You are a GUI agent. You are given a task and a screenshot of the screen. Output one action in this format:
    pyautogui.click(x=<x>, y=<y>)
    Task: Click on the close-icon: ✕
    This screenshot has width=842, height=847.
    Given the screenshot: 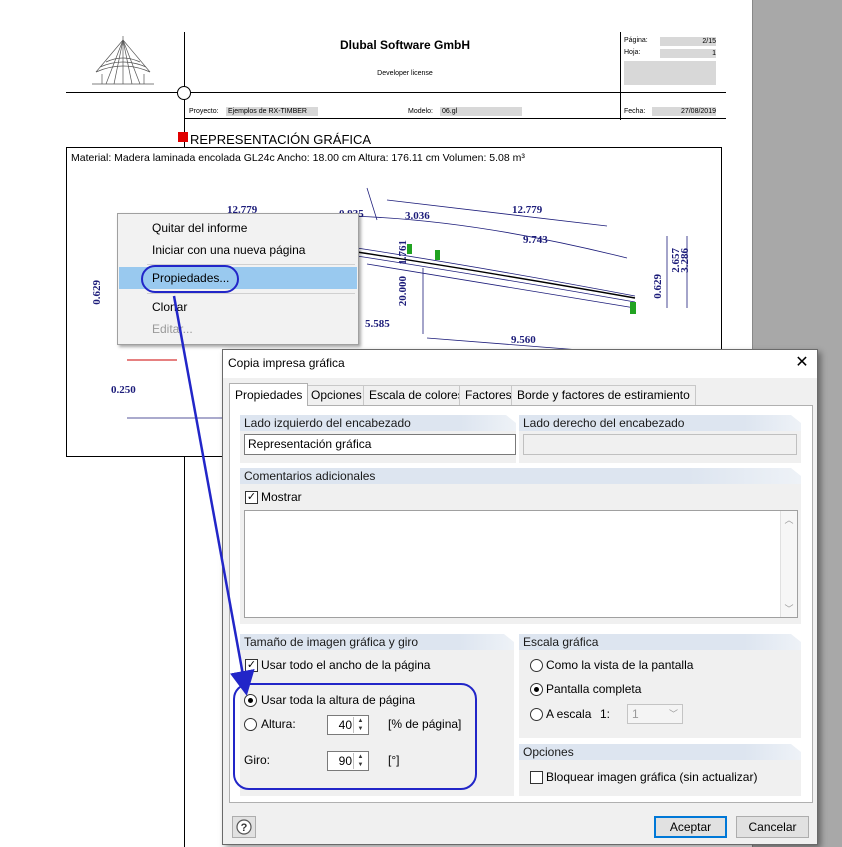 What is the action you would take?
    pyautogui.click(x=802, y=363)
    